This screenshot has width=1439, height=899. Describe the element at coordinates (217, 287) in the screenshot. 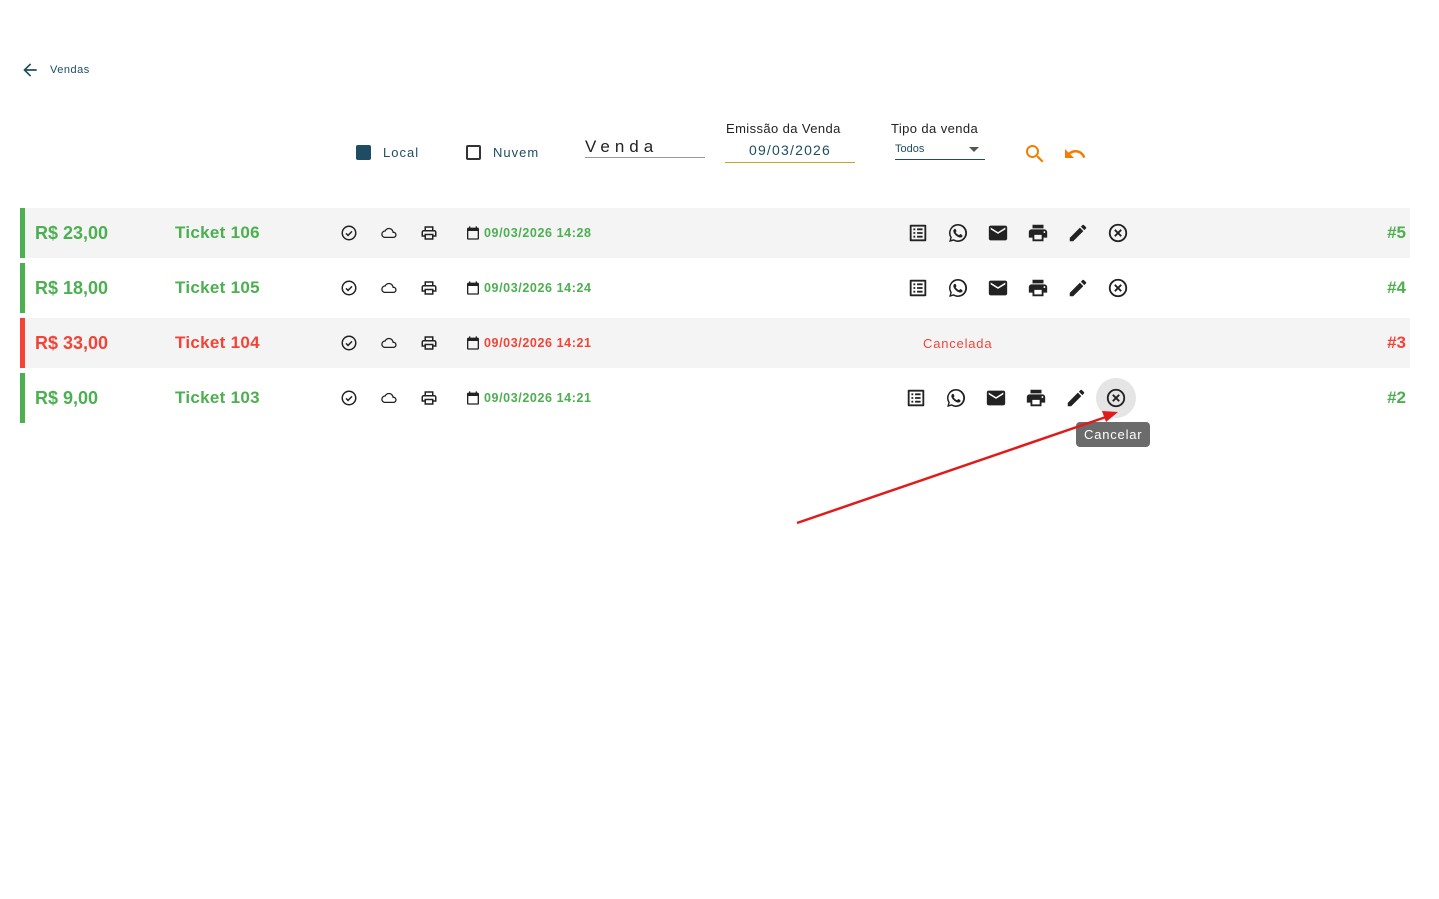

I see `sale-ticket: Ticket 105` at that location.